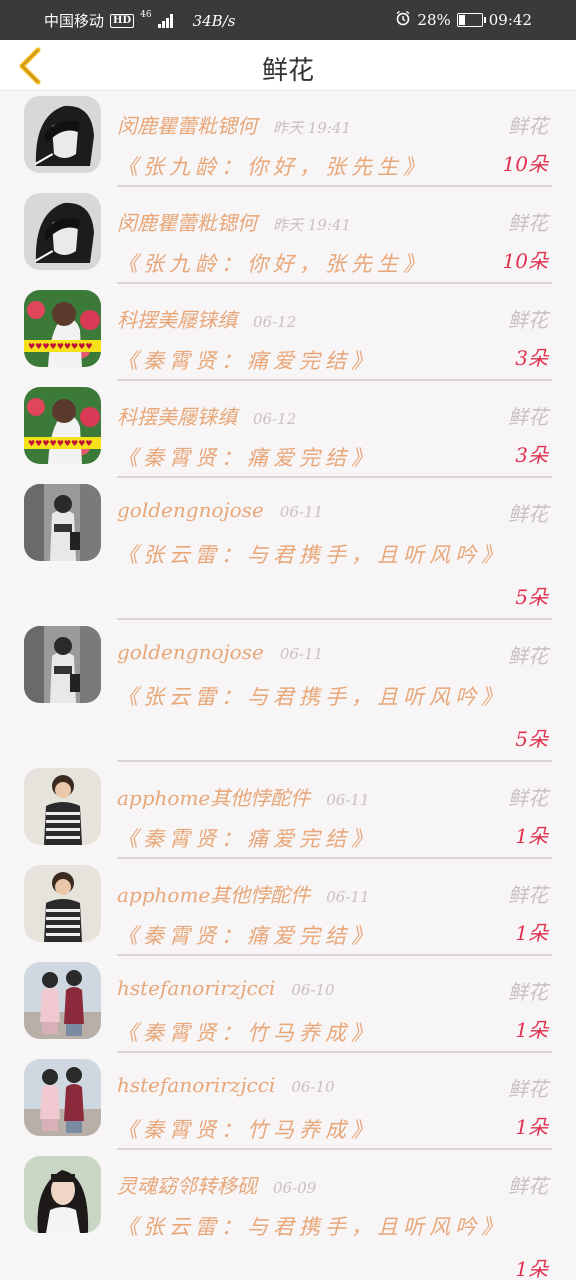  Describe the element at coordinates (122, 20) in the screenshot. I see `hd-icon: HD` at that location.